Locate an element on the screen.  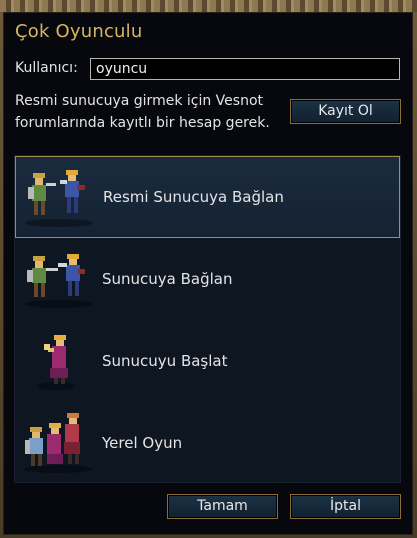
list-item-label: Yerel Oyun is located at coordinates (142, 443).